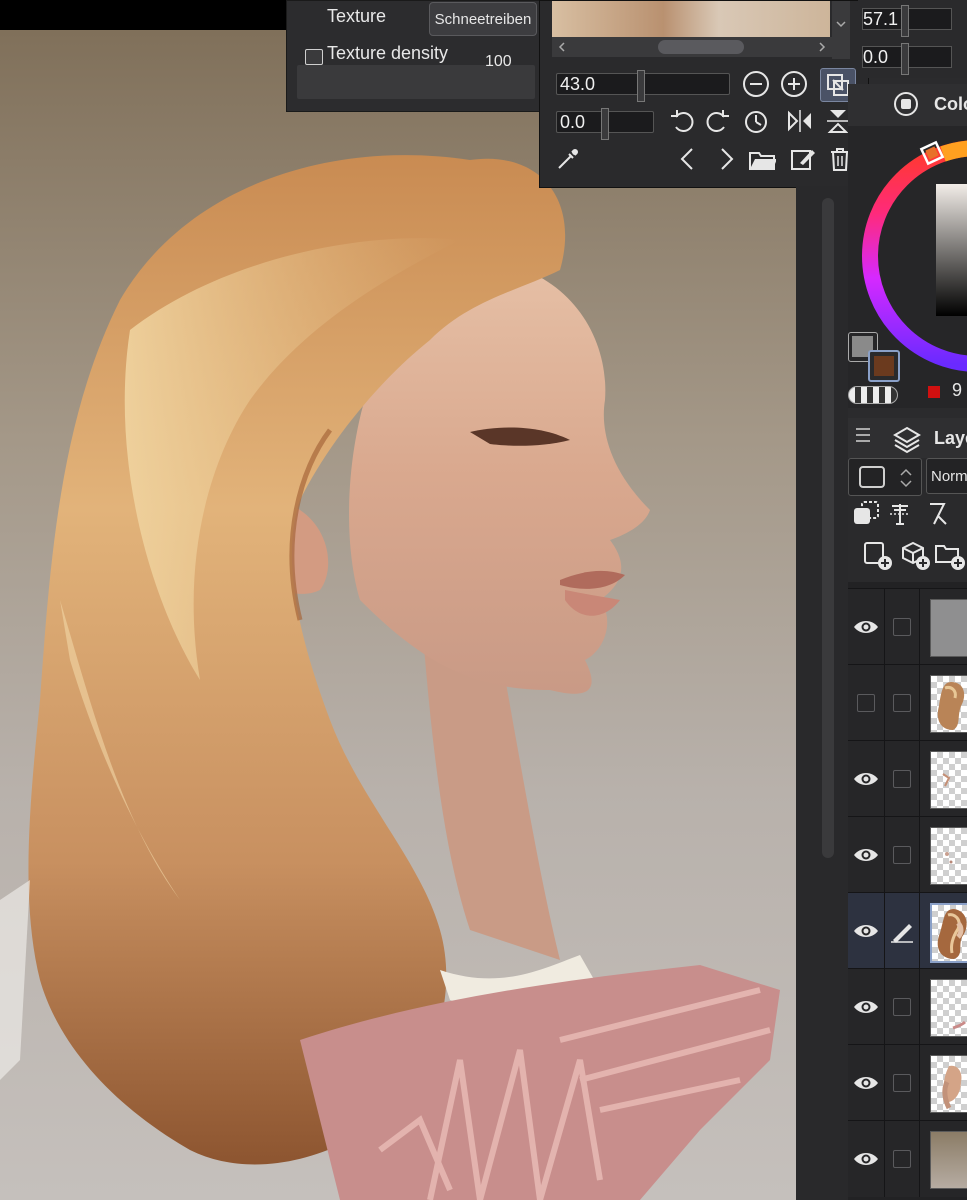 The width and height of the screenshot is (967, 1200). Describe the element at coordinates (688, 159) in the screenshot. I see `prev-icon` at that location.